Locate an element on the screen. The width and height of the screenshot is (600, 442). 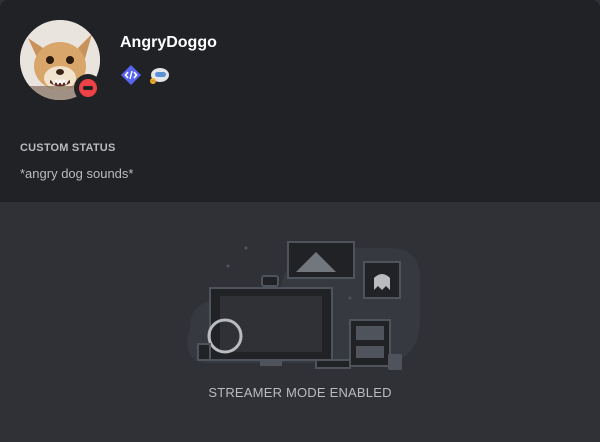
dnd-status-indicator is located at coordinates (88, 88).